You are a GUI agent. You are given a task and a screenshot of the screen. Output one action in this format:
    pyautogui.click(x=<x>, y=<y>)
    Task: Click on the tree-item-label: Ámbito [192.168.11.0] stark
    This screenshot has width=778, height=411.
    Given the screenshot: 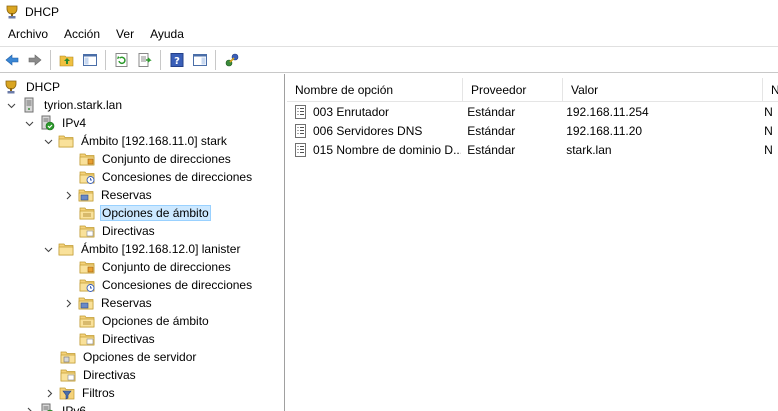 What is the action you would take?
    pyautogui.click(x=154, y=141)
    